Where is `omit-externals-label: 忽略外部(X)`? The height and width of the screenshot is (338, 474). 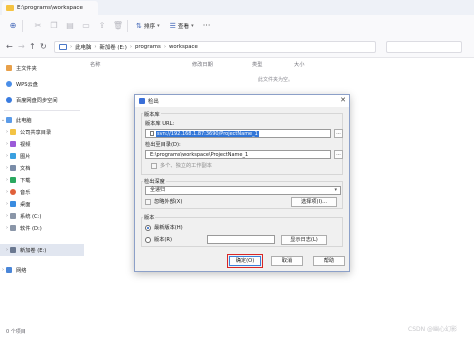 omit-externals-label: 忽略外部(X) is located at coordinates (168, 202).